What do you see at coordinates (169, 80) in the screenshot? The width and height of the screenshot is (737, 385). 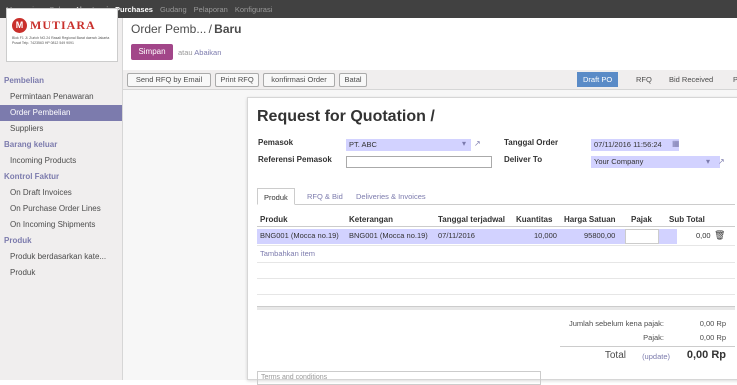 I see `send-rfq-email-button: Send RFQ by Email` at bounding box center [169, 80].